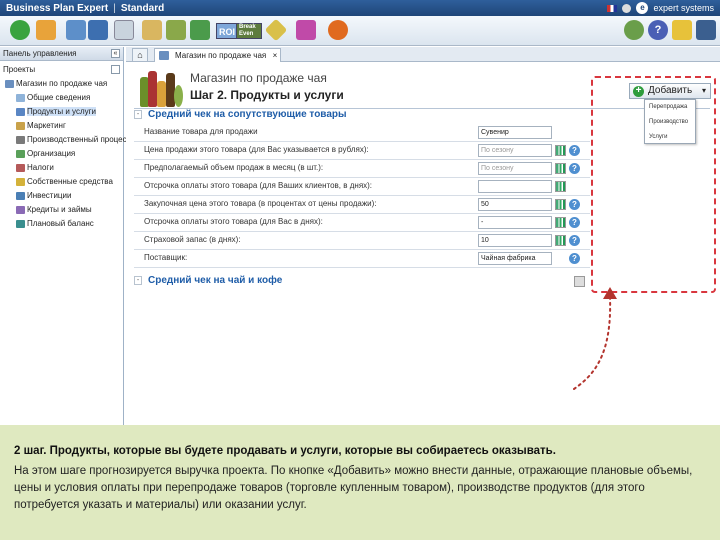 This screenshot has width=720, height=540. What do you see at coordinates (682, 30) in the screenshot?
I see `edit-icon` at bounding box center [682, 30].